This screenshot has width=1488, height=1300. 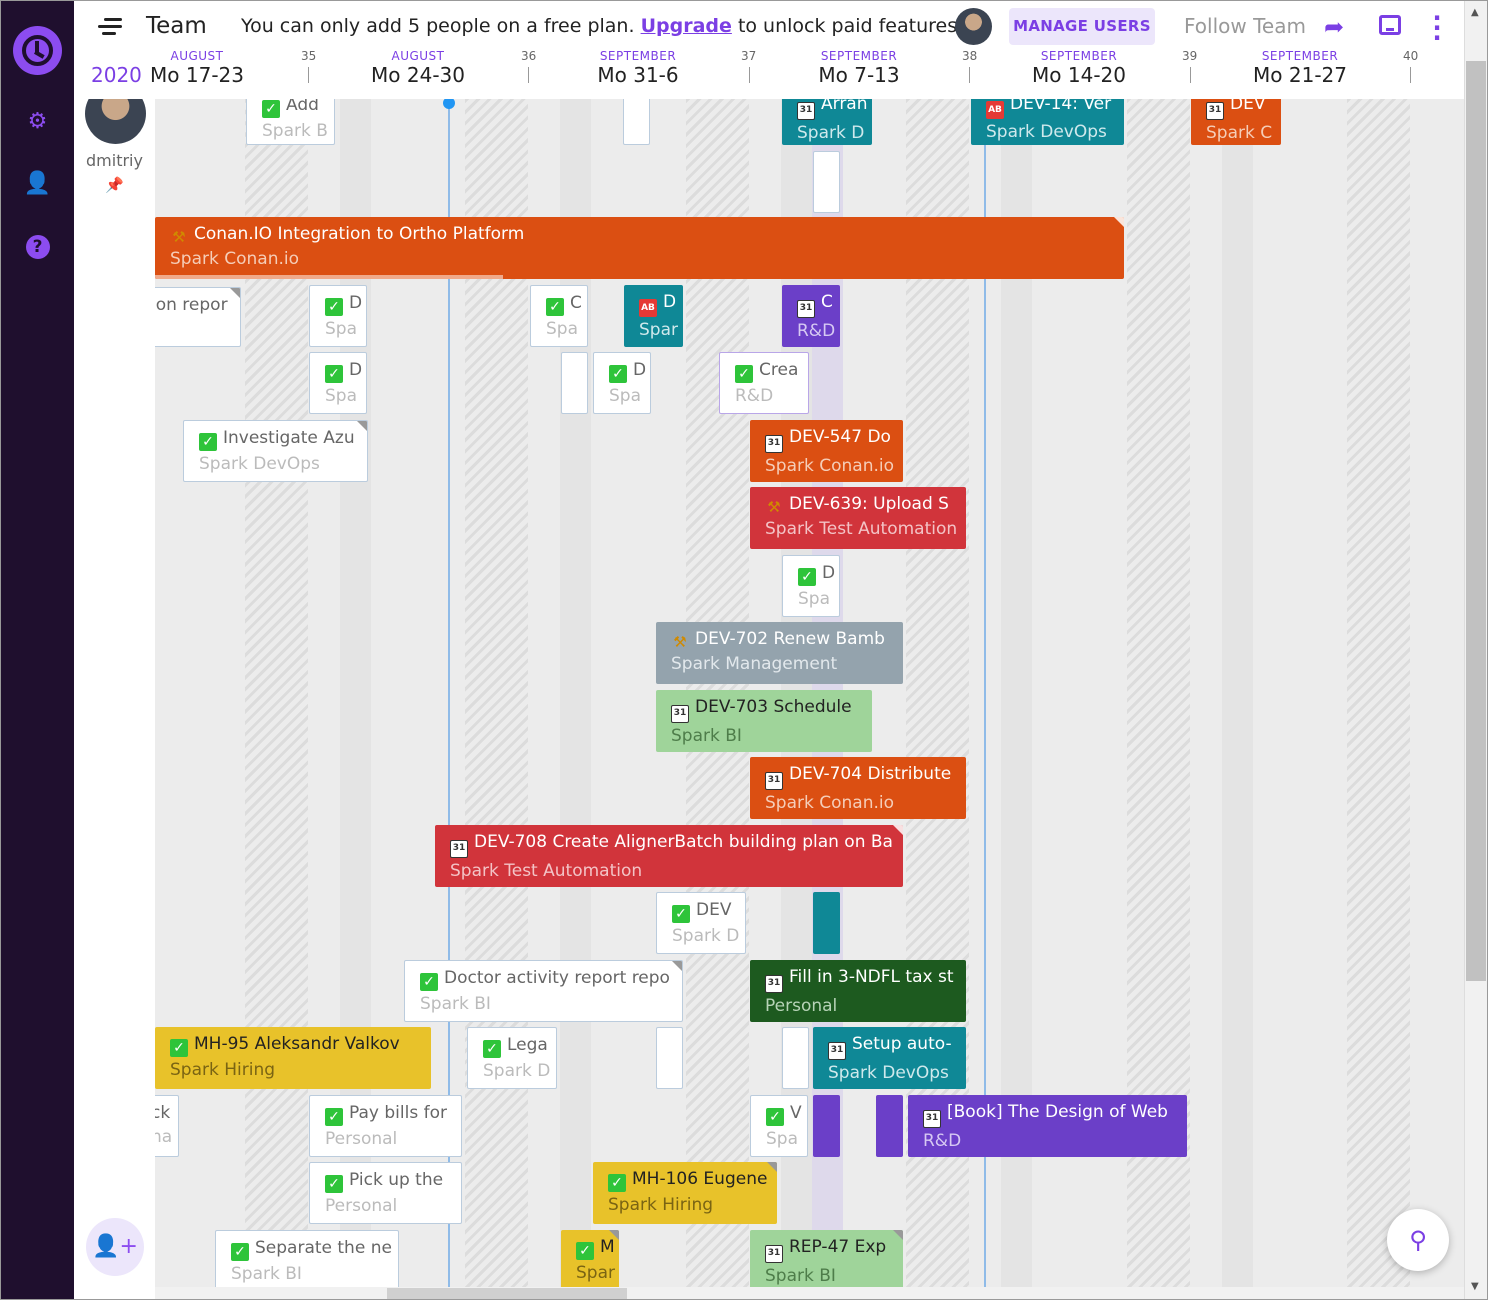 I want to click on task-card: 31 Fill in 3-NDFL tax st Personal, so click(x=858, y=991).